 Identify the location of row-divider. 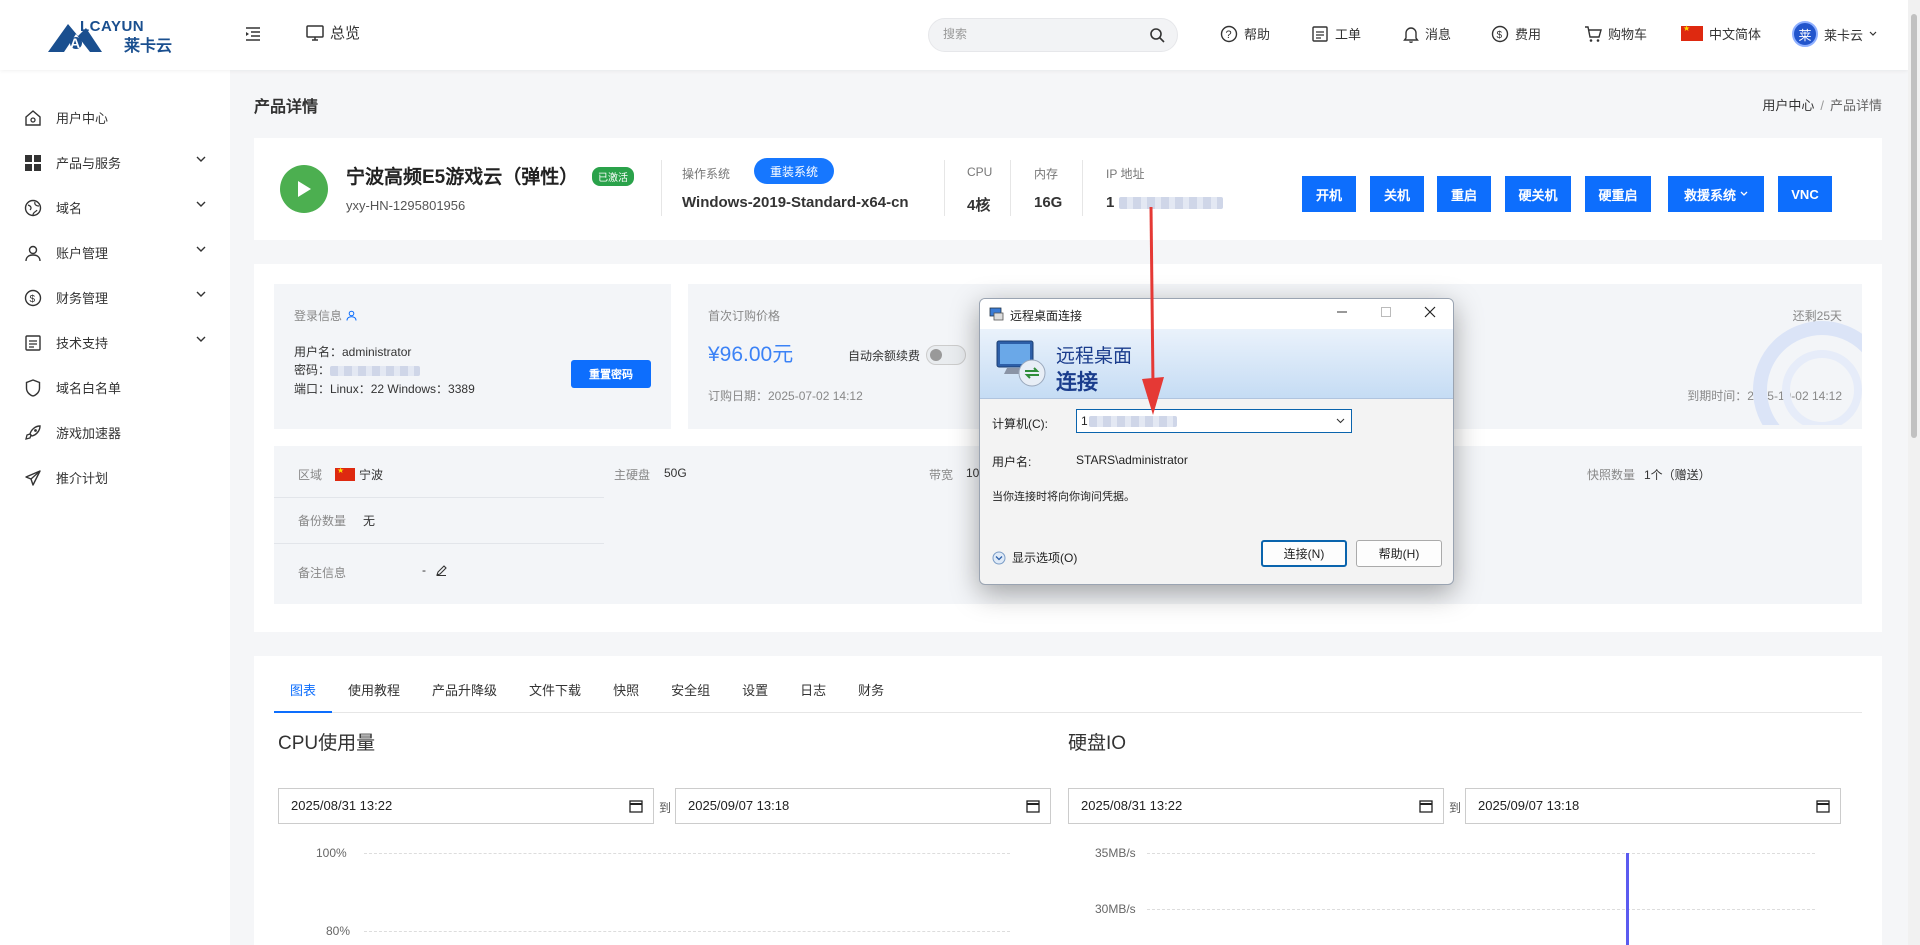
(439, 472).